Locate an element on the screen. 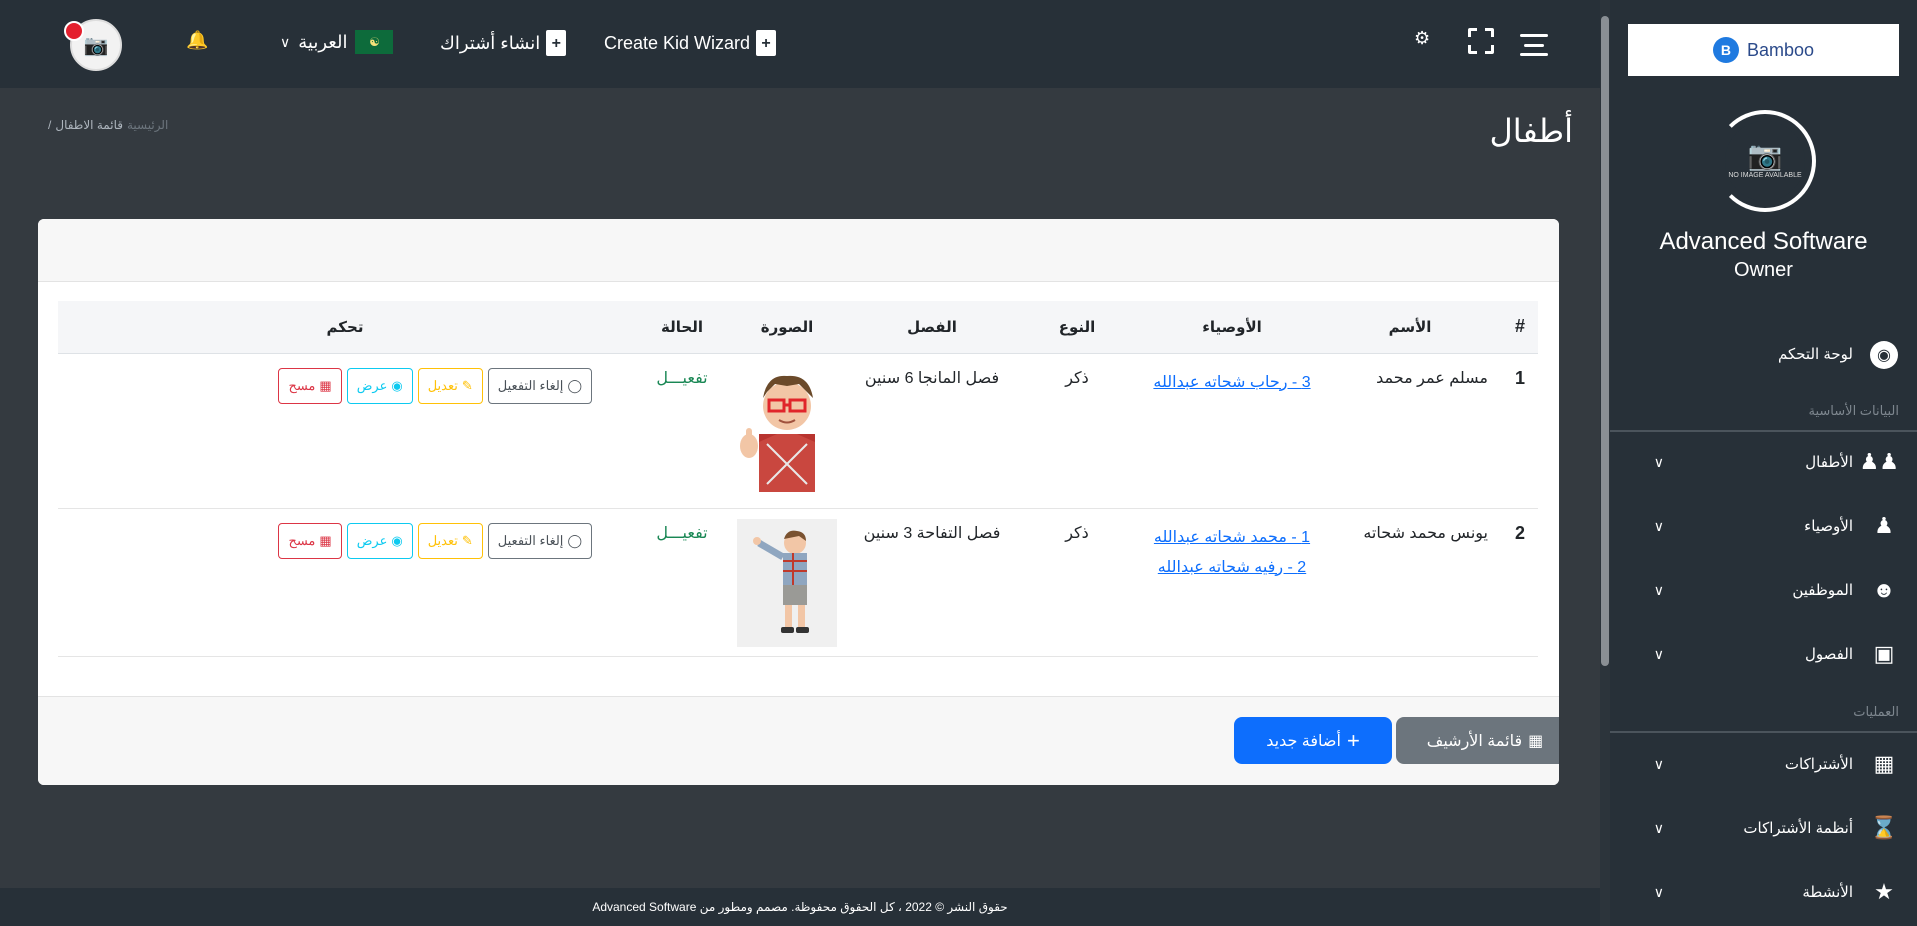  calendar-icon: ▦ is located at coordinates (1884, 763).